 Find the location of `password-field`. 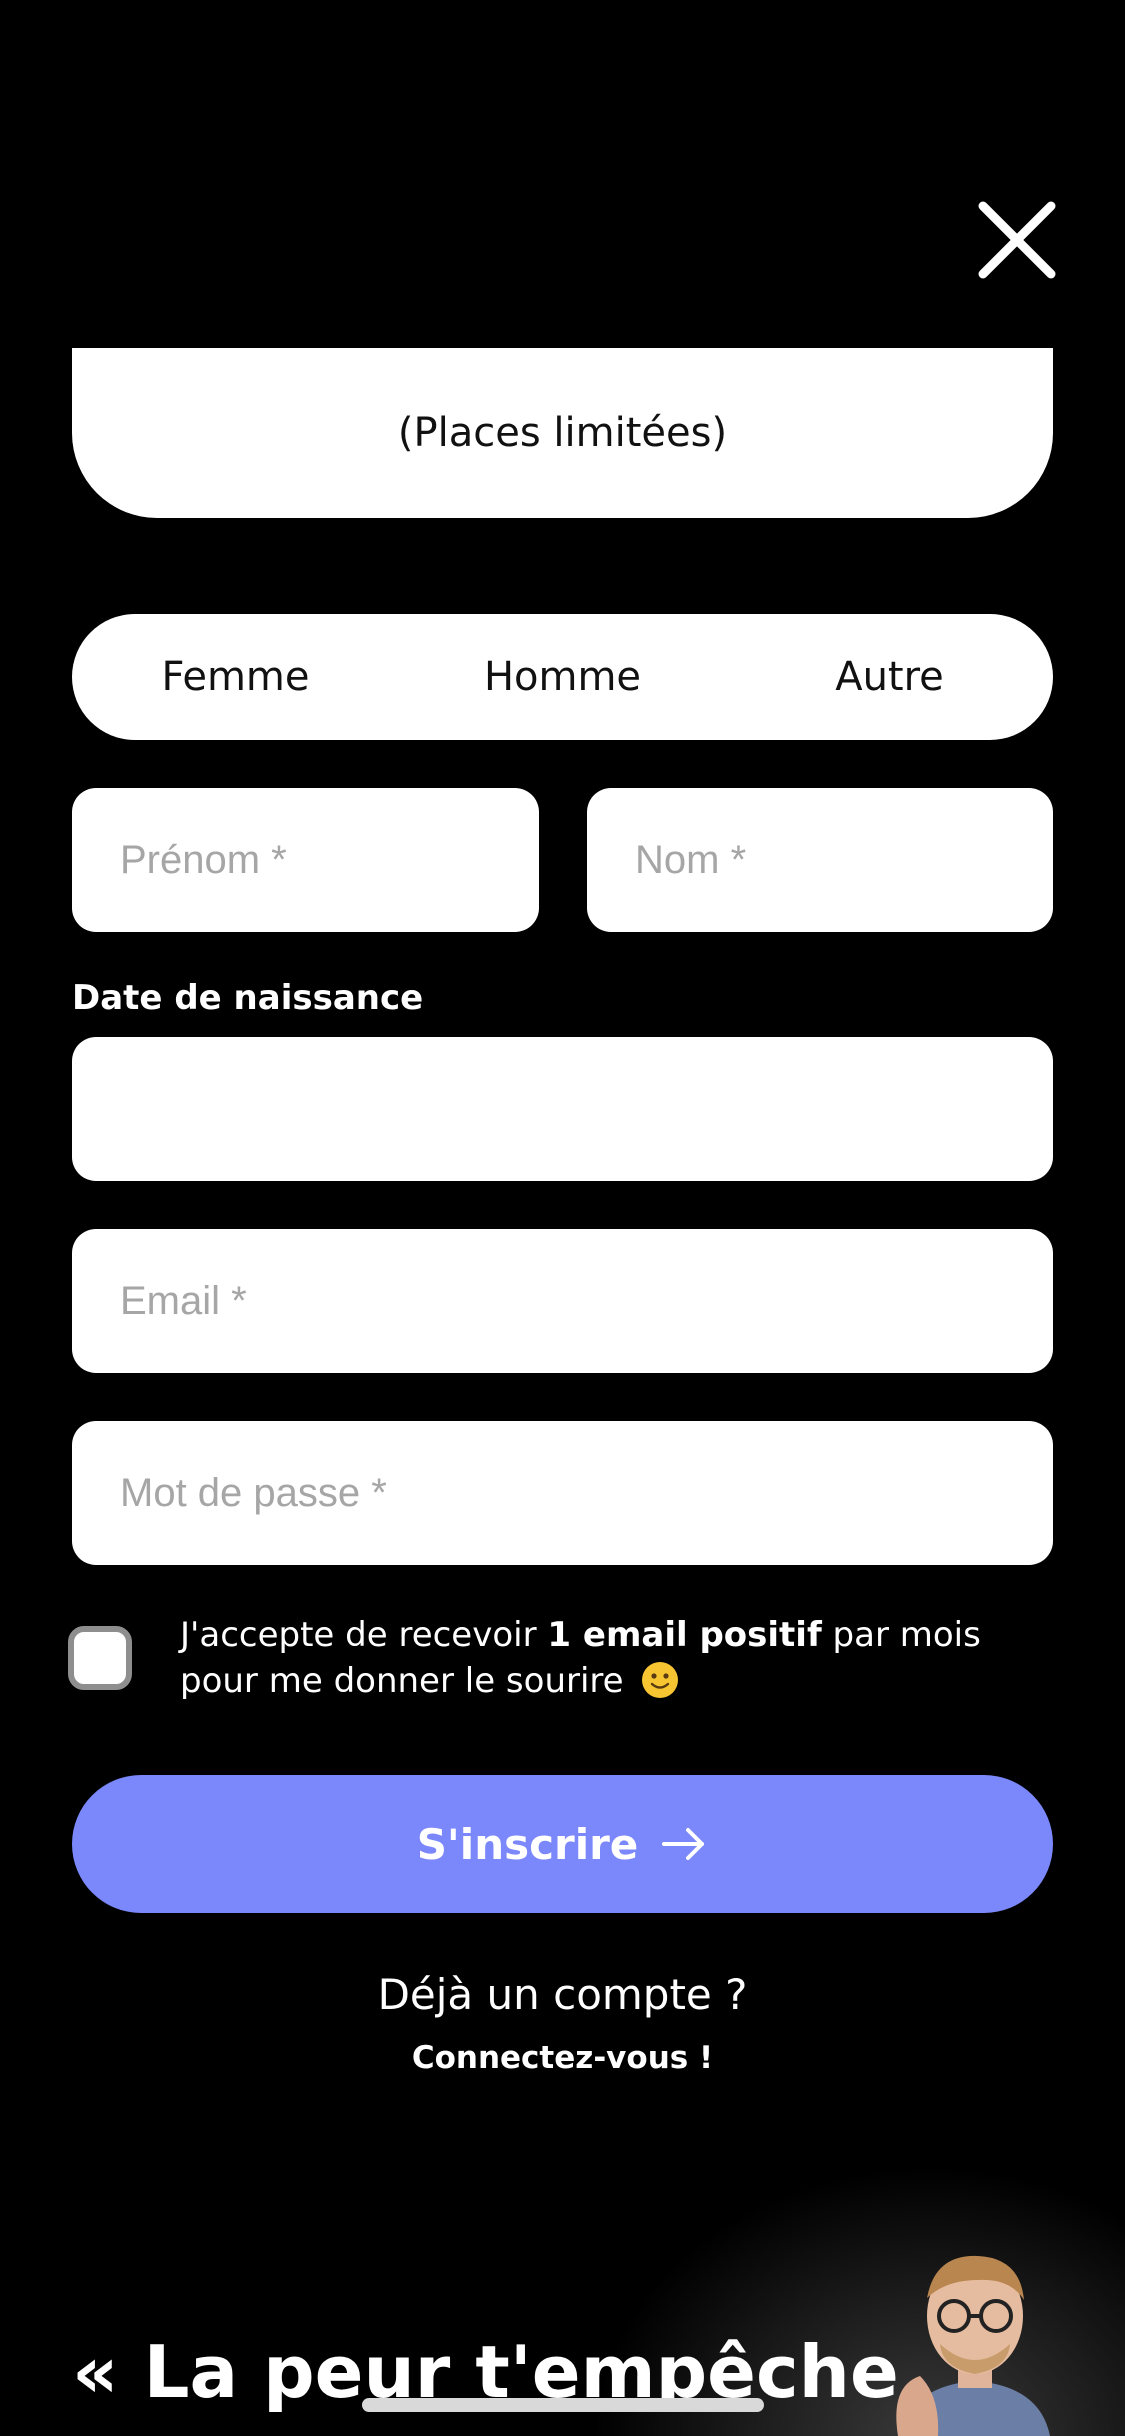

password-field is located at coordinates (562, 1493).